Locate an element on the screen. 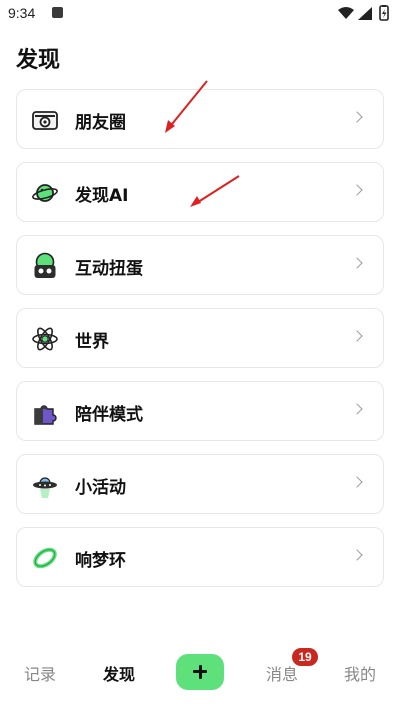  menu-label: 陪伴模式 is located at coordinates (109, 415).